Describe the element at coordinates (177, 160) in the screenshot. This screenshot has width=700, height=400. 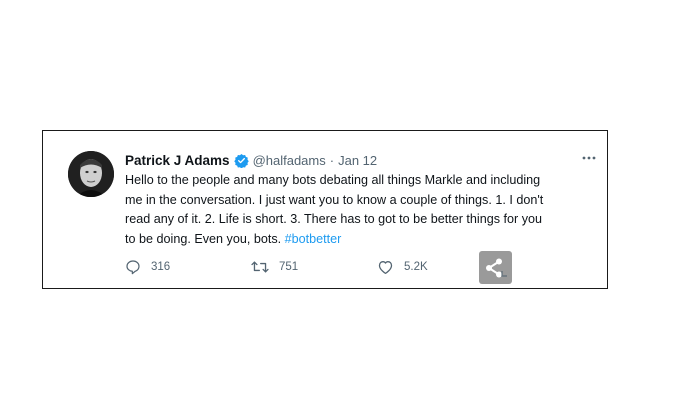
I see `display-name: Patrick J Adams` at that location.